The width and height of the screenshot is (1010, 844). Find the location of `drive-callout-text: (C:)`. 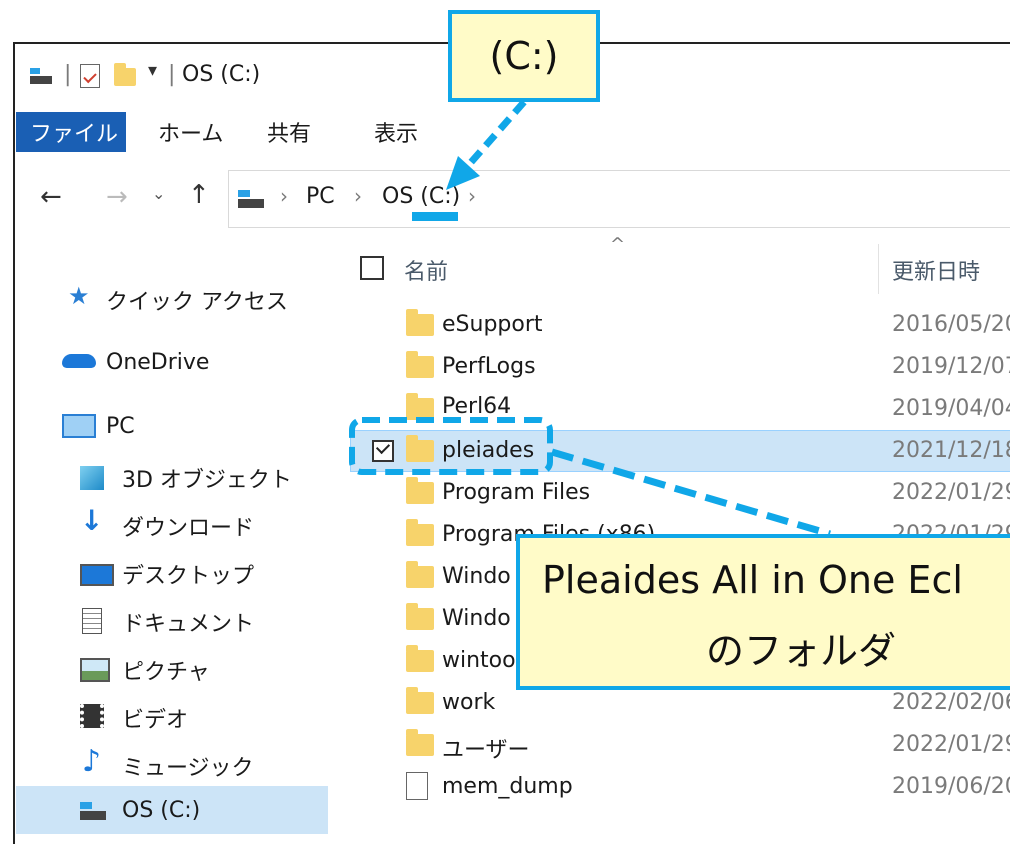

drive-callout-text: (C:) is located at coordinates (524, 56).